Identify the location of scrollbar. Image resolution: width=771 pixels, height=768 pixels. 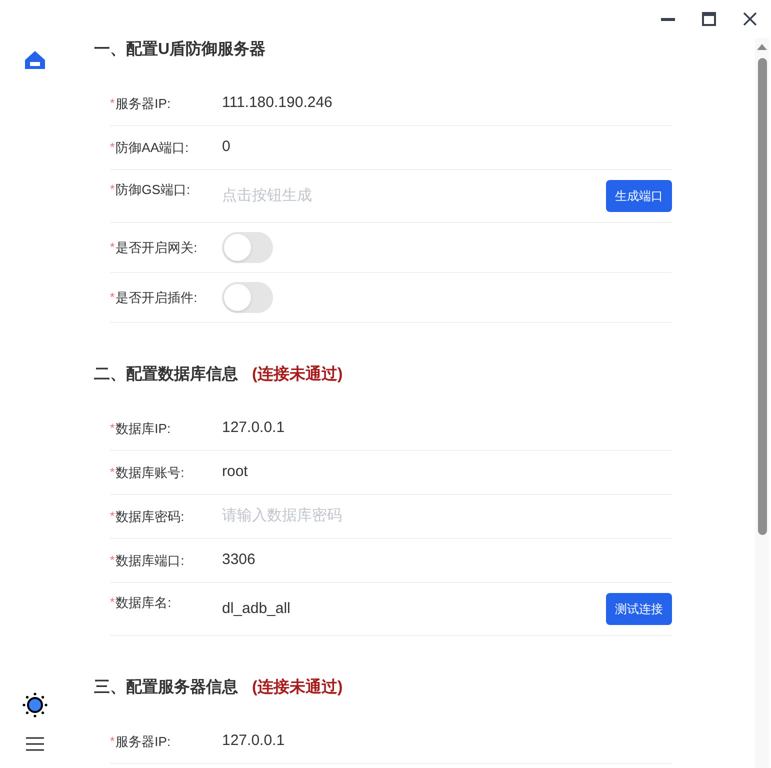
(762, 403).